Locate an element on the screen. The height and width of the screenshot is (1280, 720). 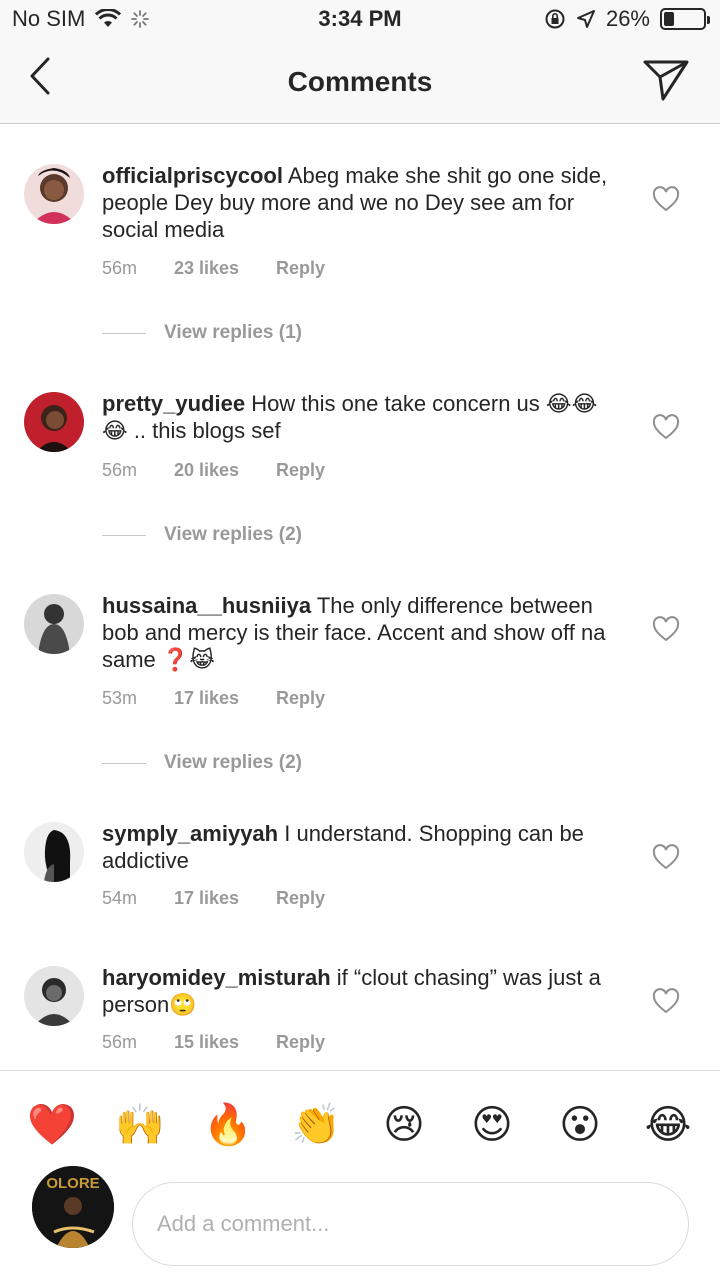
emoji-laughing-button: 😂 is located at coordinates (668, 1125).